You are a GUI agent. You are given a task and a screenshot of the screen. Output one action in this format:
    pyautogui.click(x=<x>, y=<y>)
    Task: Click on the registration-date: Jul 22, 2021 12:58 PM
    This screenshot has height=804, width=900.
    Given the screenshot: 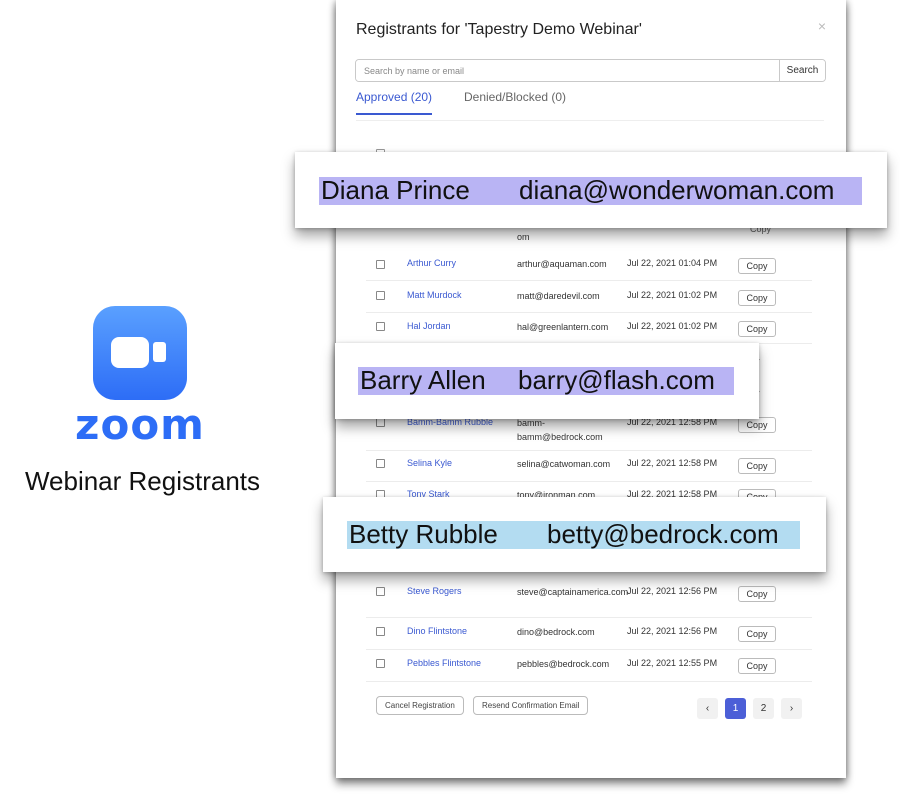 What is the action you would take?
    pyautogui.click(x=672, y=463)
    